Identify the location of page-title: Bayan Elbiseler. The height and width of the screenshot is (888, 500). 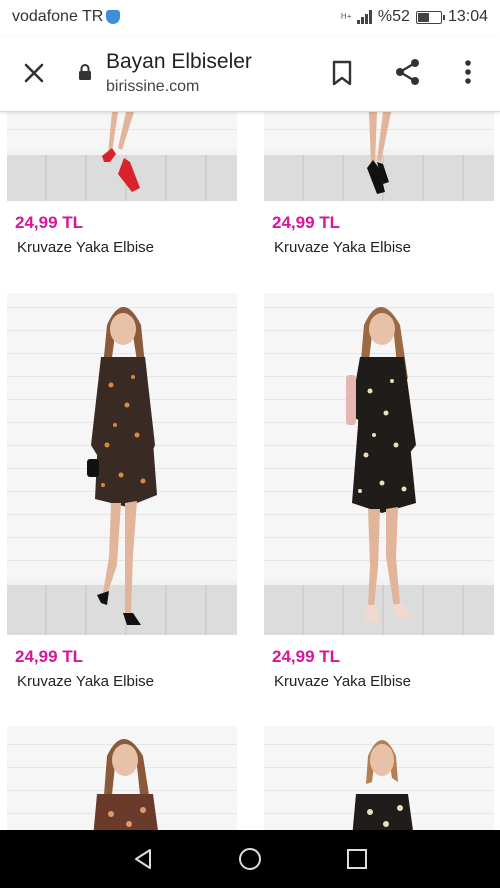
(179, 61).